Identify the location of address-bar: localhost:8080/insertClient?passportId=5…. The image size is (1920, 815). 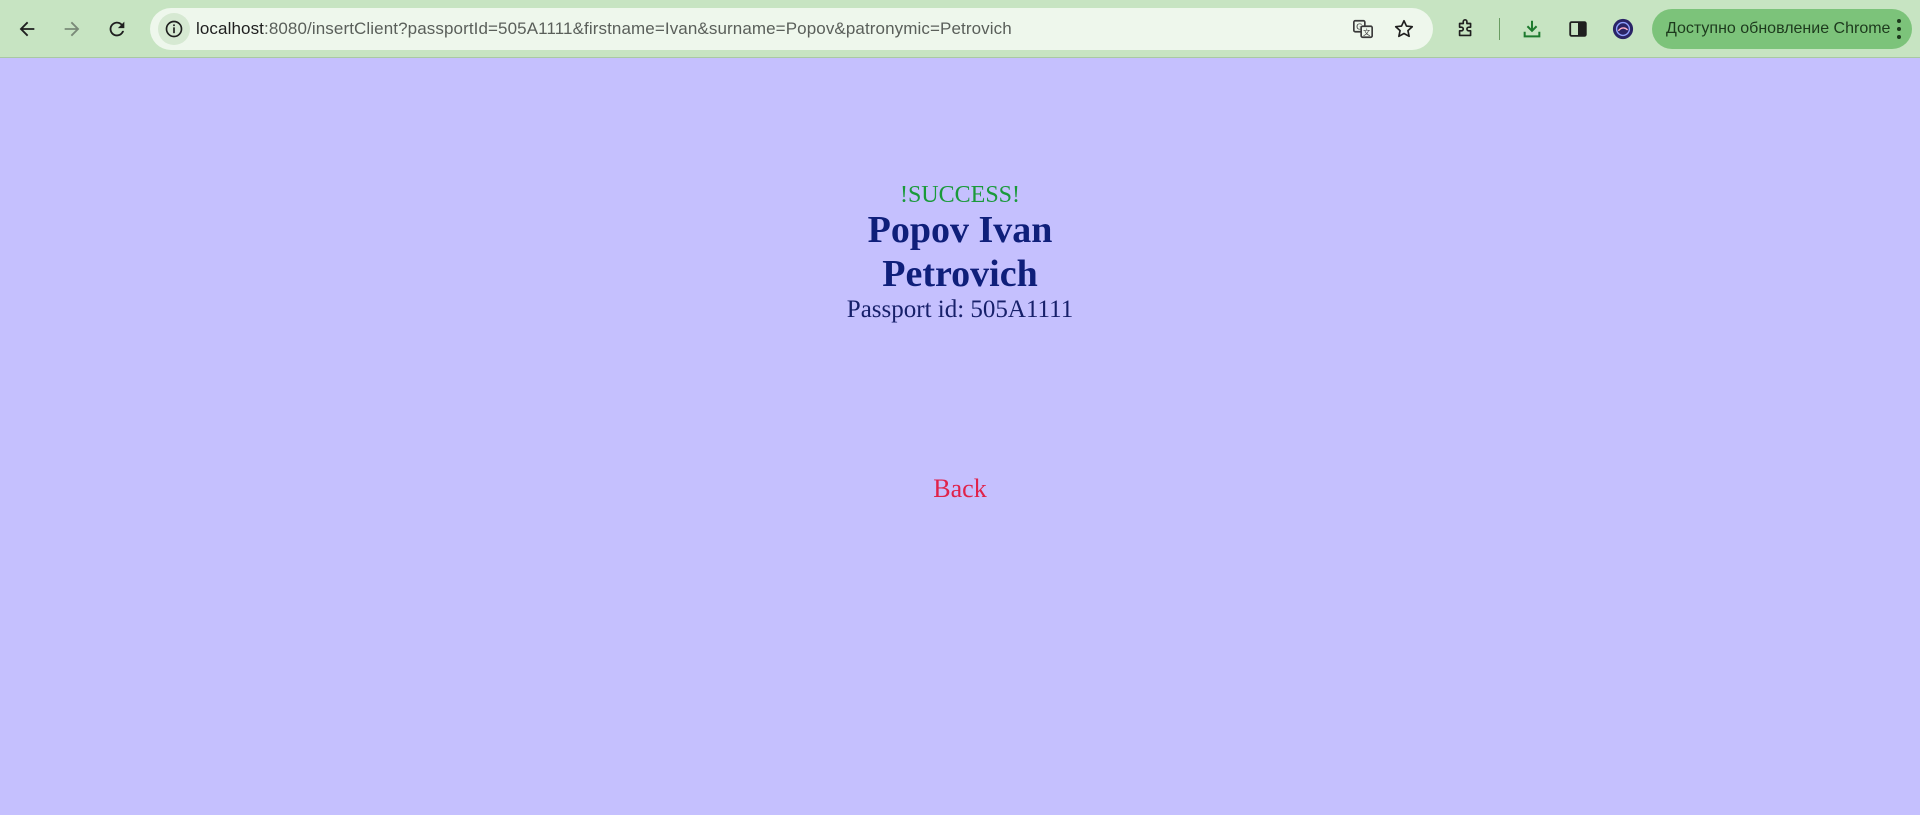
(791, 29).